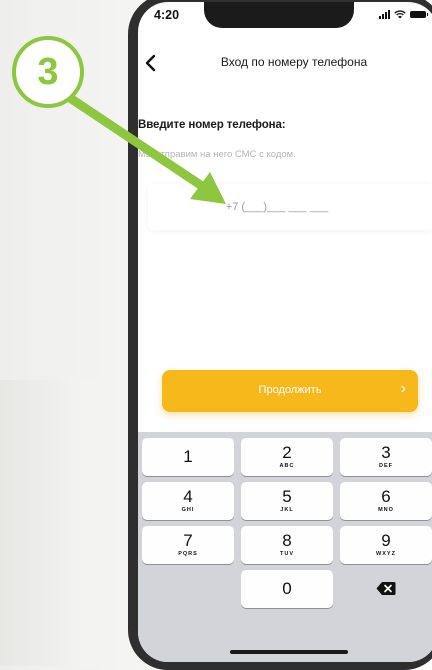 The width and height of the screenshot is (432, 670). I want to click on key-6: 6 MNO, so click(386, 501).